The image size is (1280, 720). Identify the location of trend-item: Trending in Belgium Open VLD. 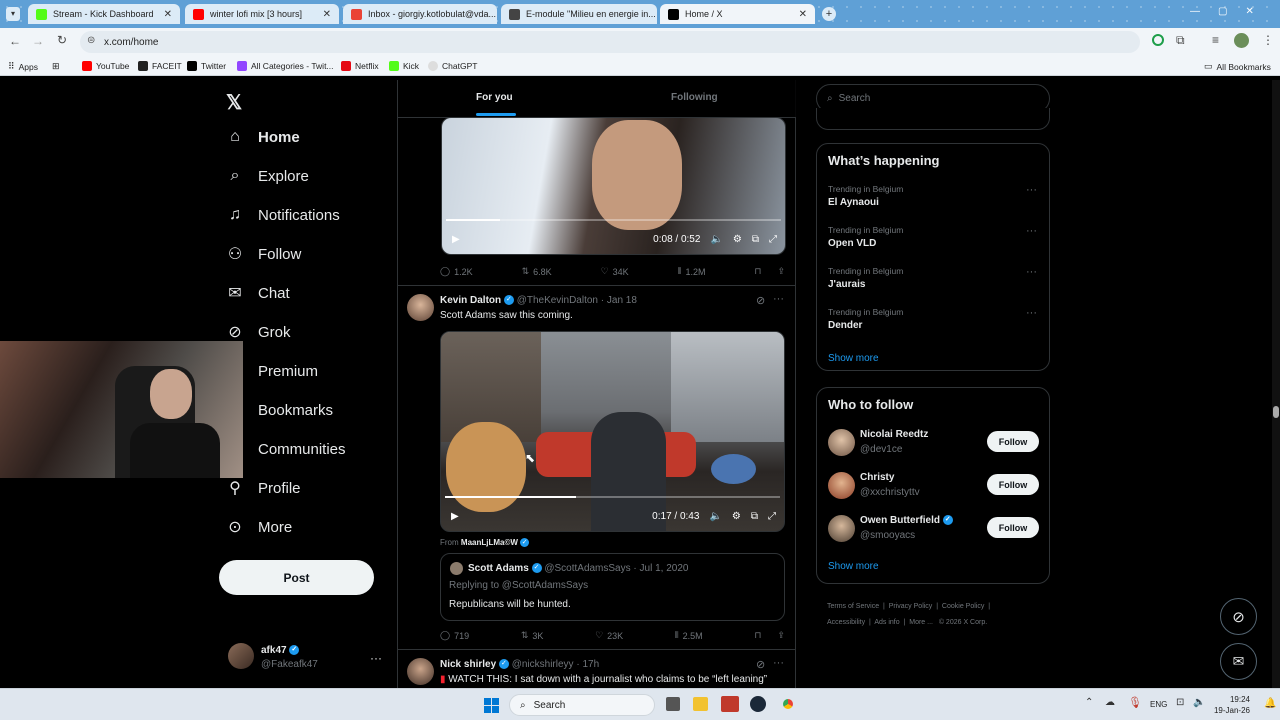
(865, 237).